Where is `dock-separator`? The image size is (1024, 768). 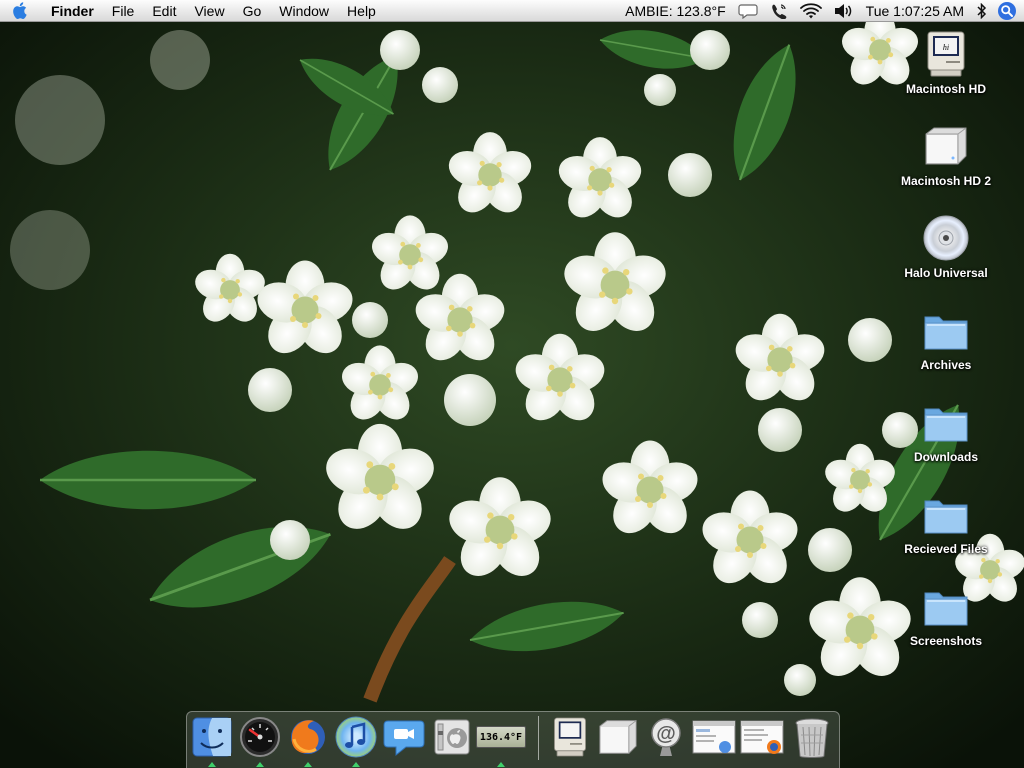
dock-separator is located at coordinates (538, 738).